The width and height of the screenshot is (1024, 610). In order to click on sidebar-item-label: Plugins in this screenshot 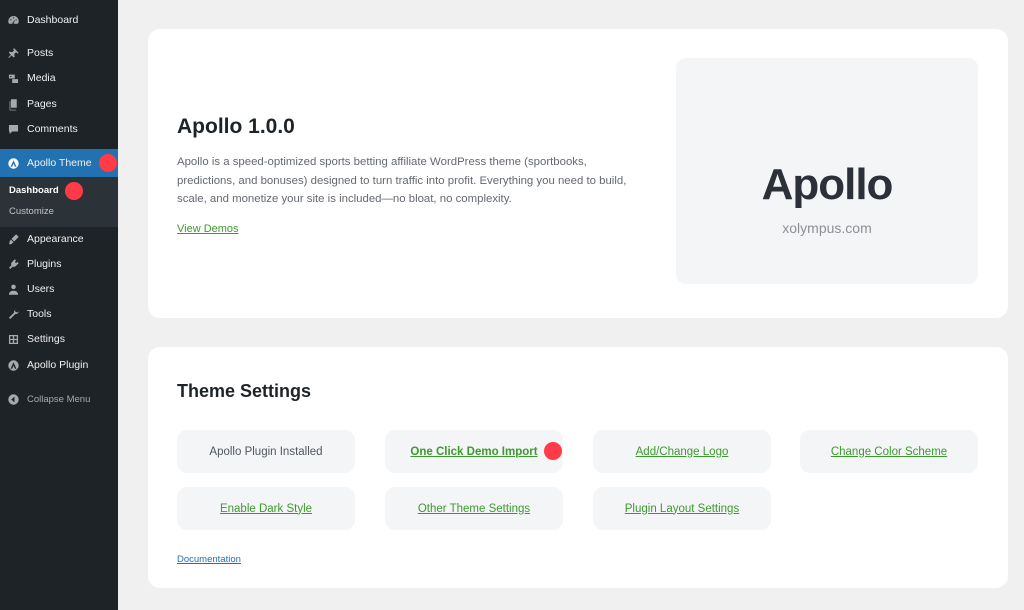, I will do `click(44, 264)`.